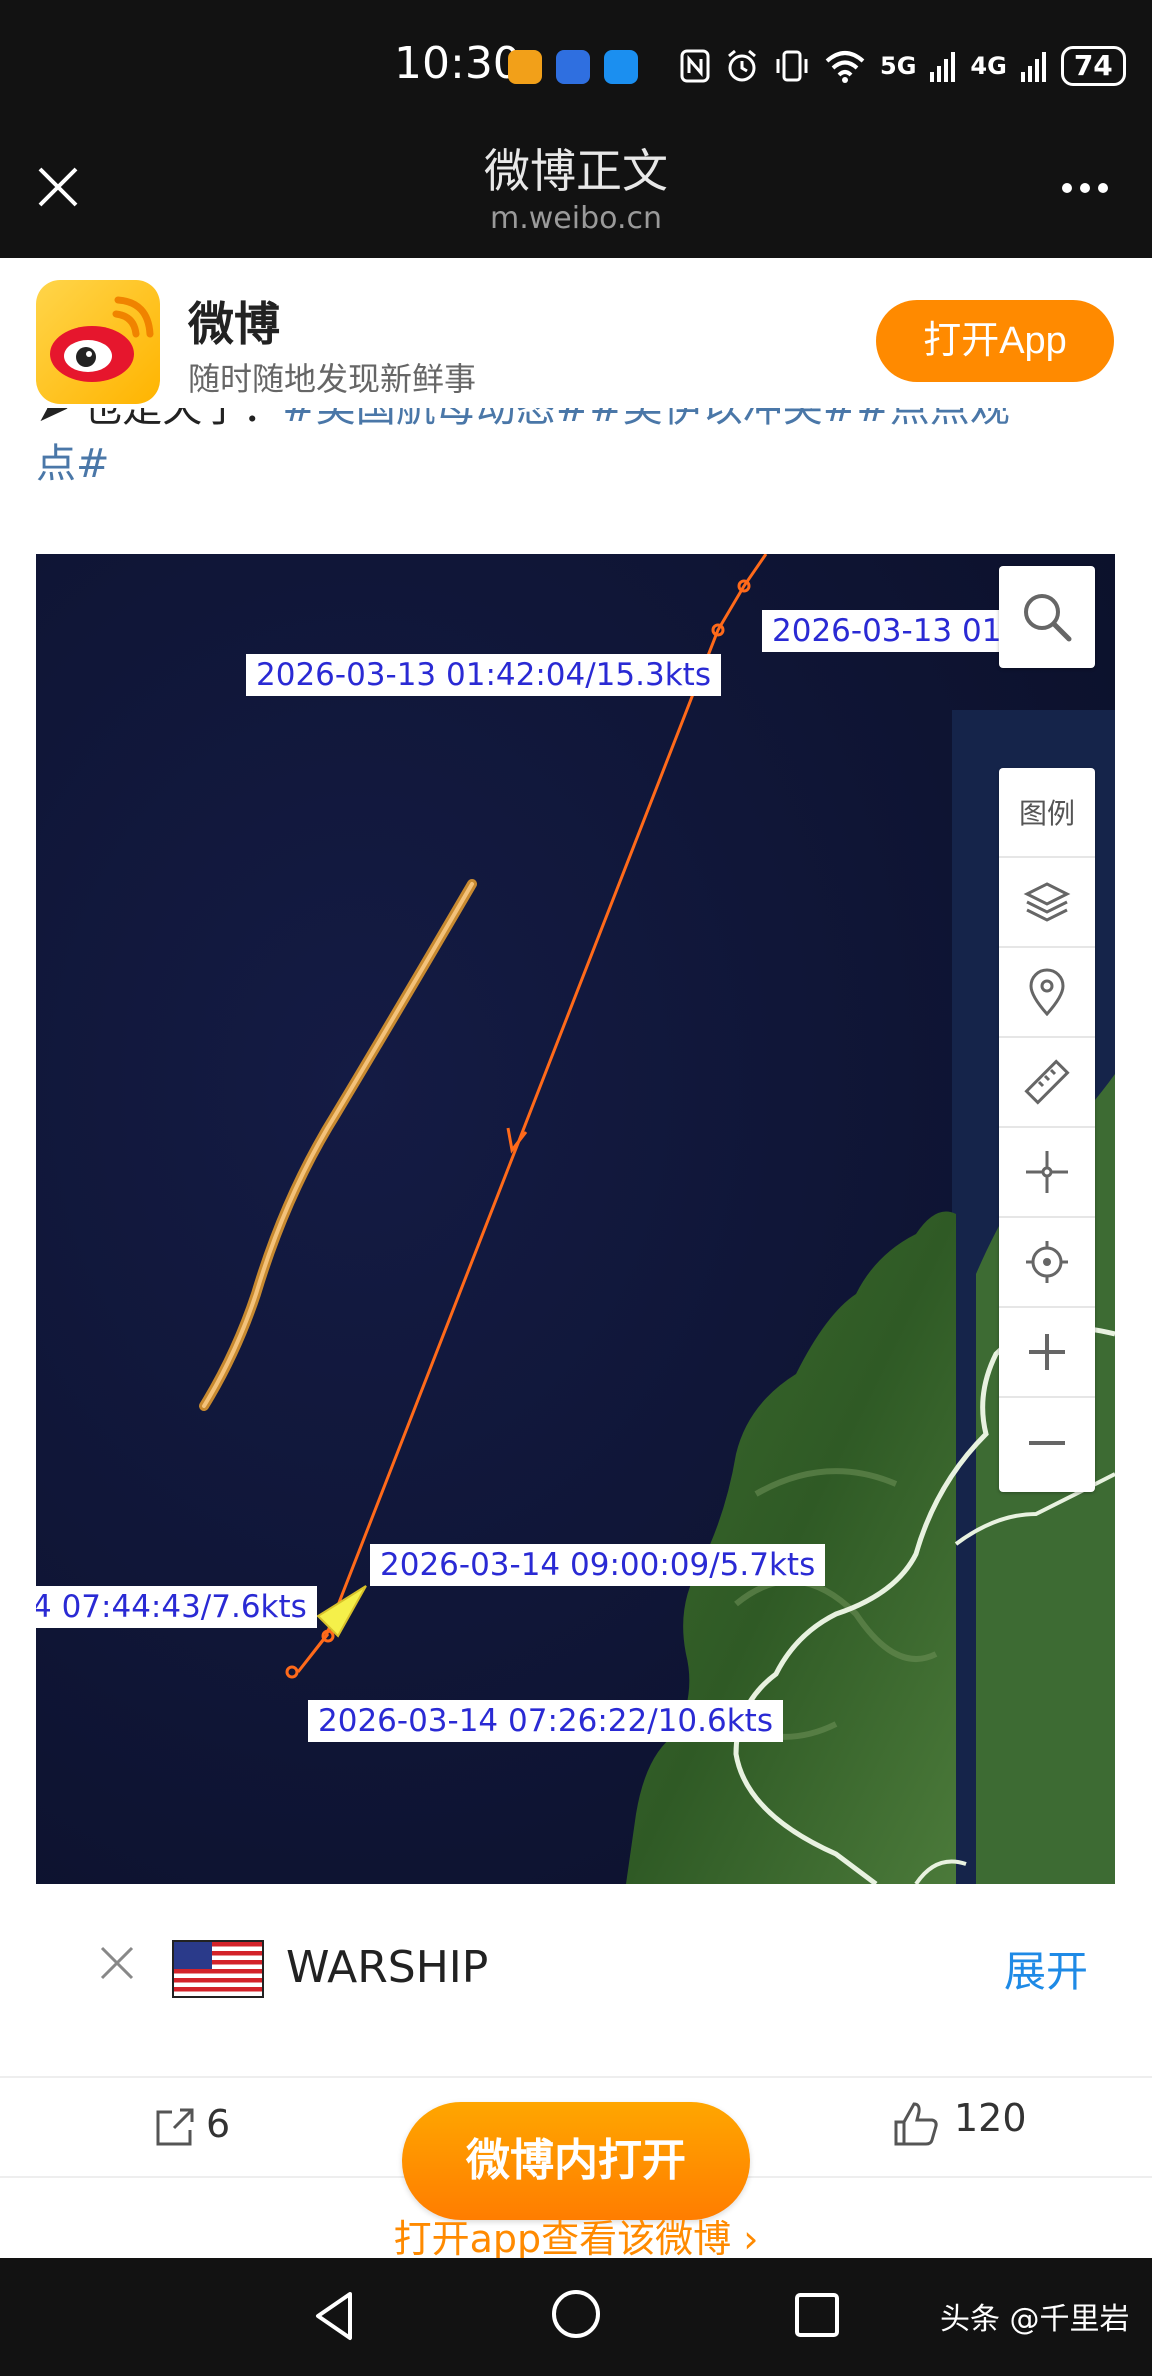 The image size is (1152, 2376). What do you see at coordinates (1085, 188) in the screenshot?
I see `more-options-icon` at bounding box center [1085, 188].